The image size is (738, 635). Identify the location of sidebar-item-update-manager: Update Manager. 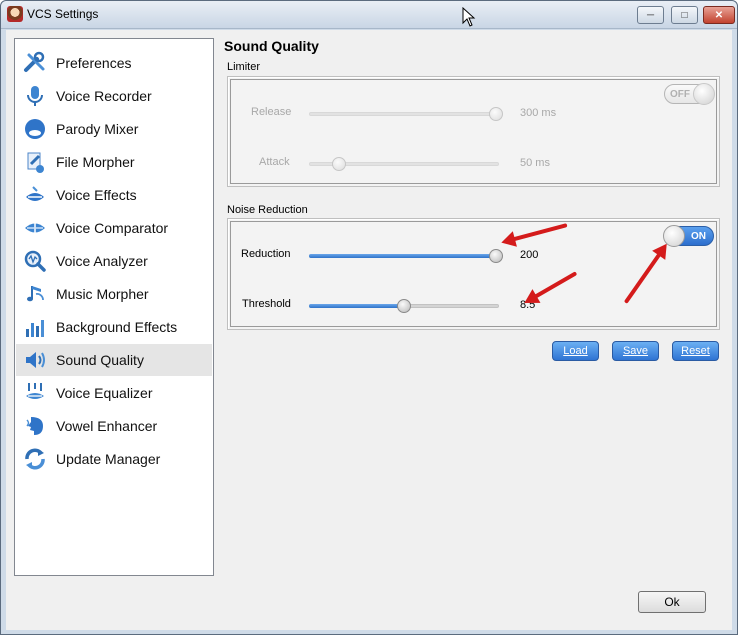
(114, 459).